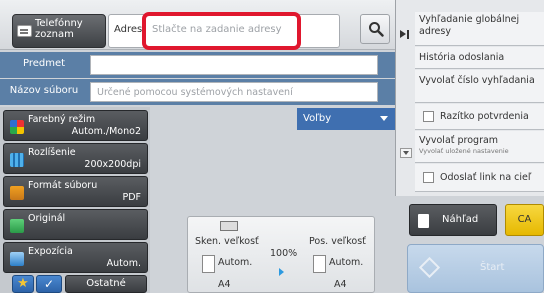  What do you see at coordinates (346, 262) in the screenshot?
I see `send-mode-value: Autom.` at bounding box center [346, 262].